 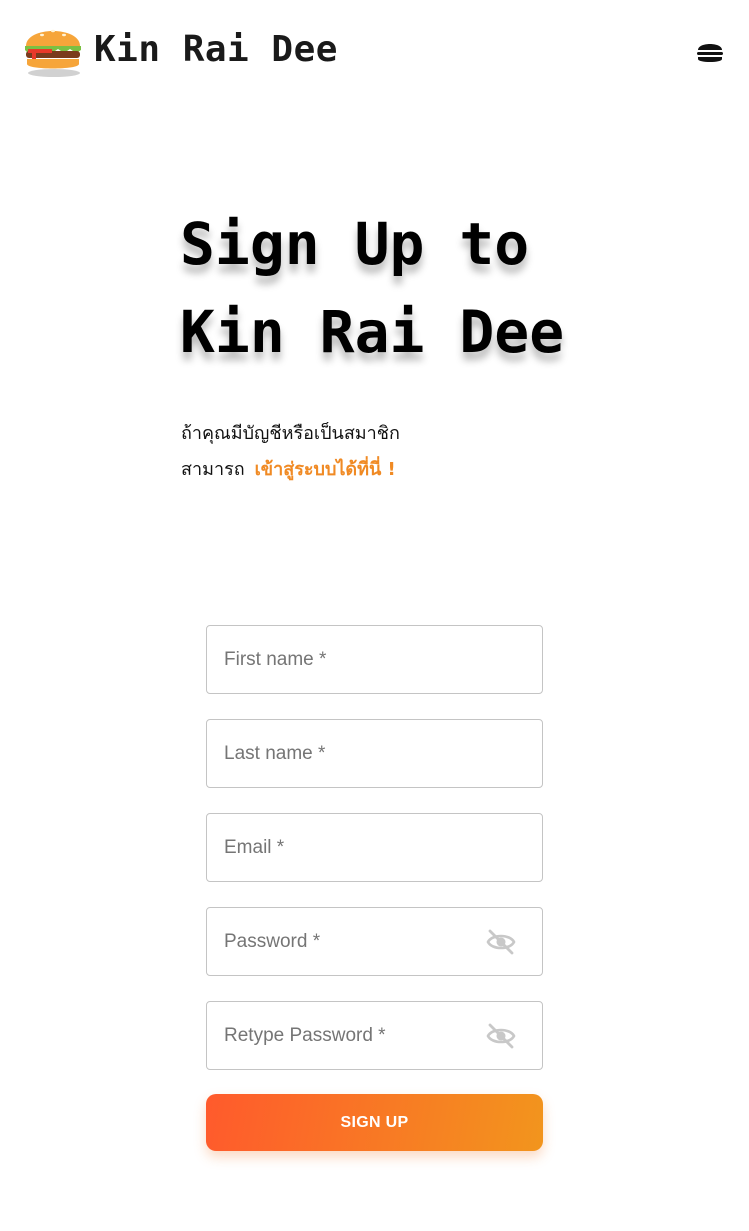 I want to click on login-link: เข้าสู่ระบบได้ที่นี่ !, so click(x=325, y=469).